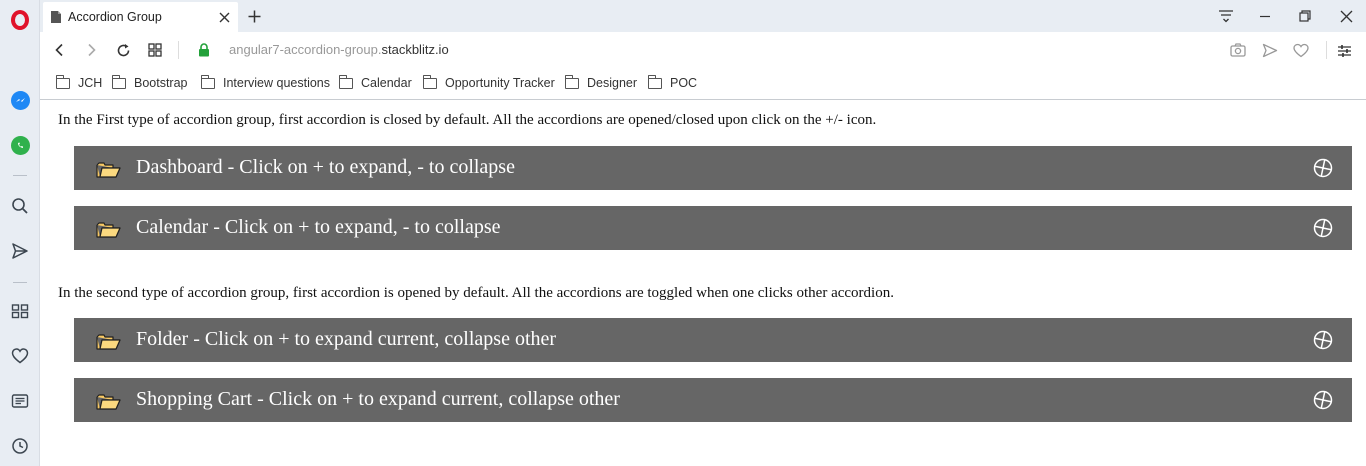 Image resolution: width=1366 pixels, height=466 pixels. What do you see at coordinates (161, 83) in the screenshot?
I see `bookmark-label: Bootstrap` at bounding box center [161, 83].